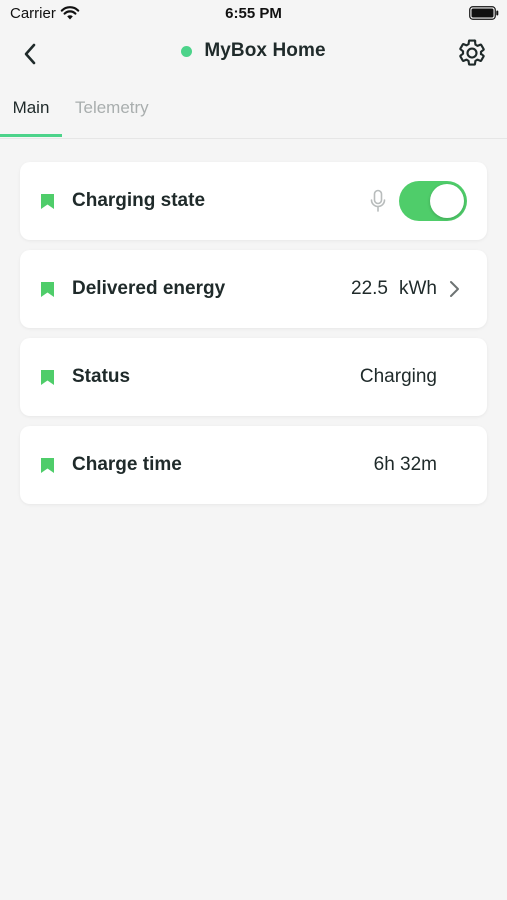  Describe the element at coordinates (398, 376) in the screenshot. I see `status-value: Charging` at that location.